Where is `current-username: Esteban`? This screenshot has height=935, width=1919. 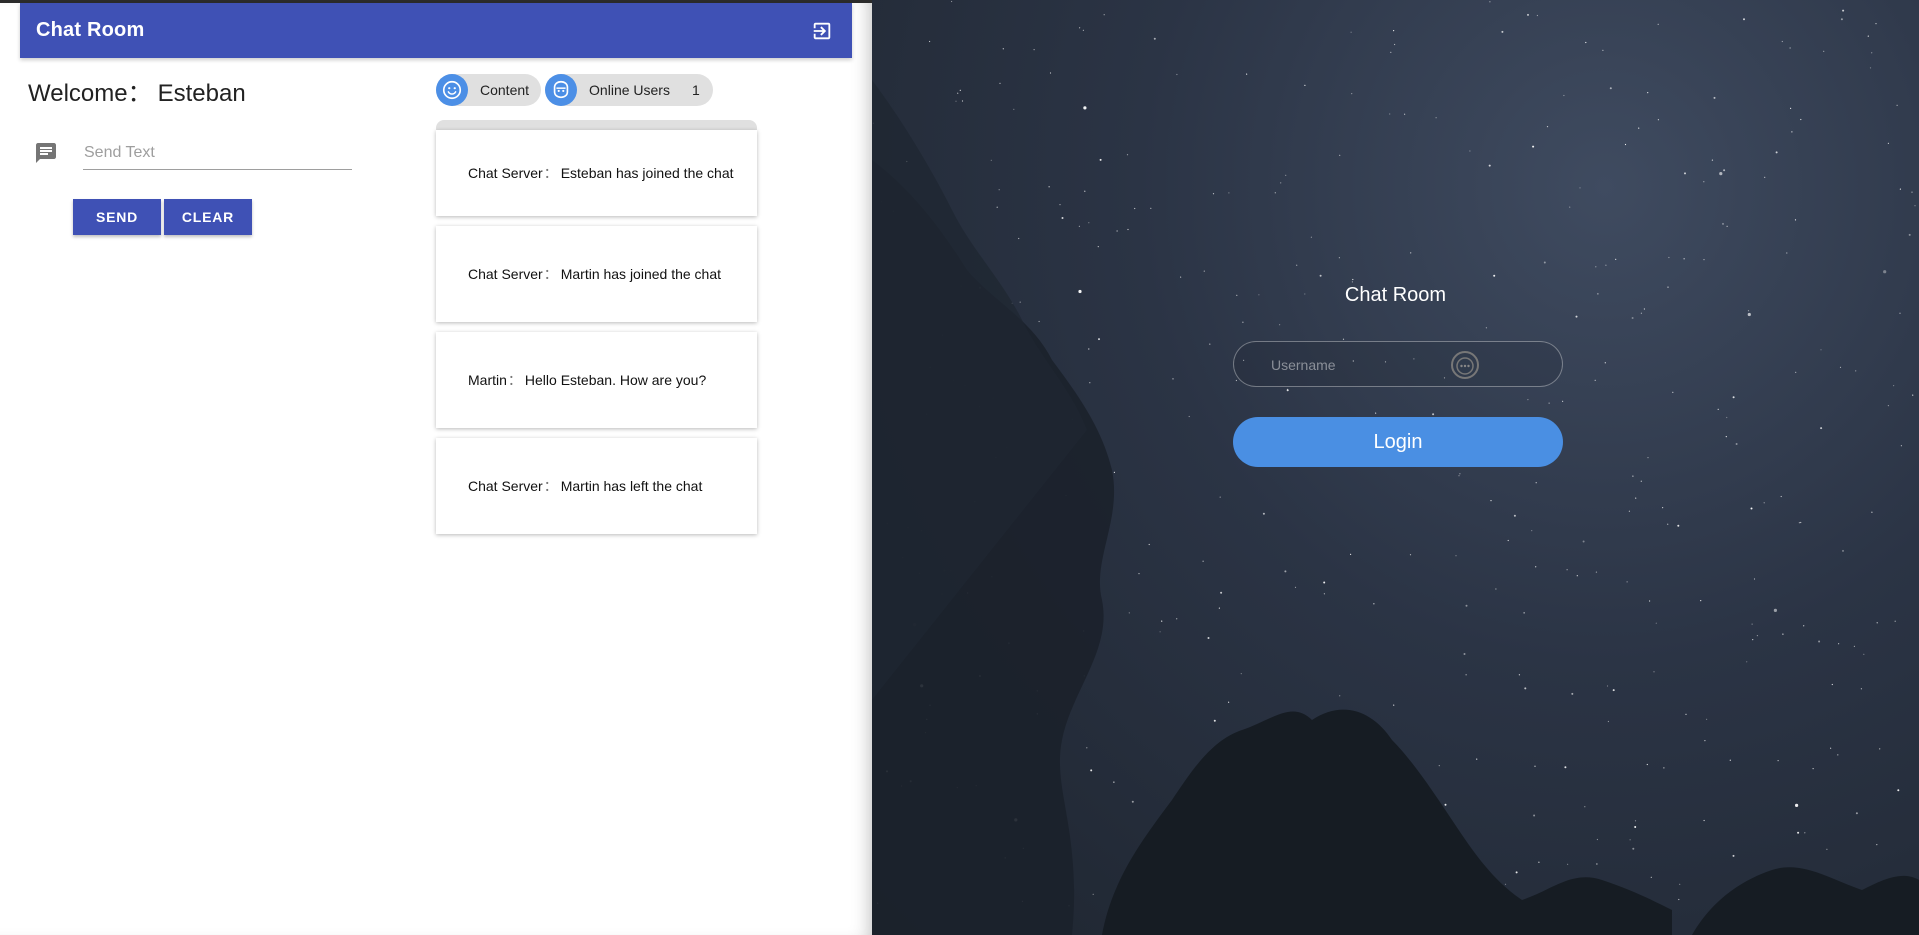
current-username: Esteban is located at coordinates (201, 93).